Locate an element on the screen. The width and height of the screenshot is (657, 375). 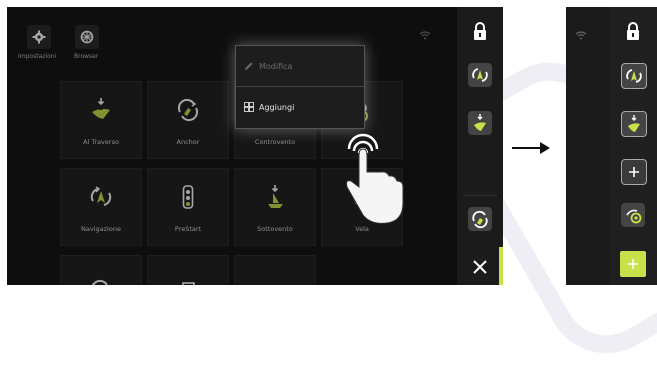
sidebar-anchor-button is located at coordinates (480, 219).